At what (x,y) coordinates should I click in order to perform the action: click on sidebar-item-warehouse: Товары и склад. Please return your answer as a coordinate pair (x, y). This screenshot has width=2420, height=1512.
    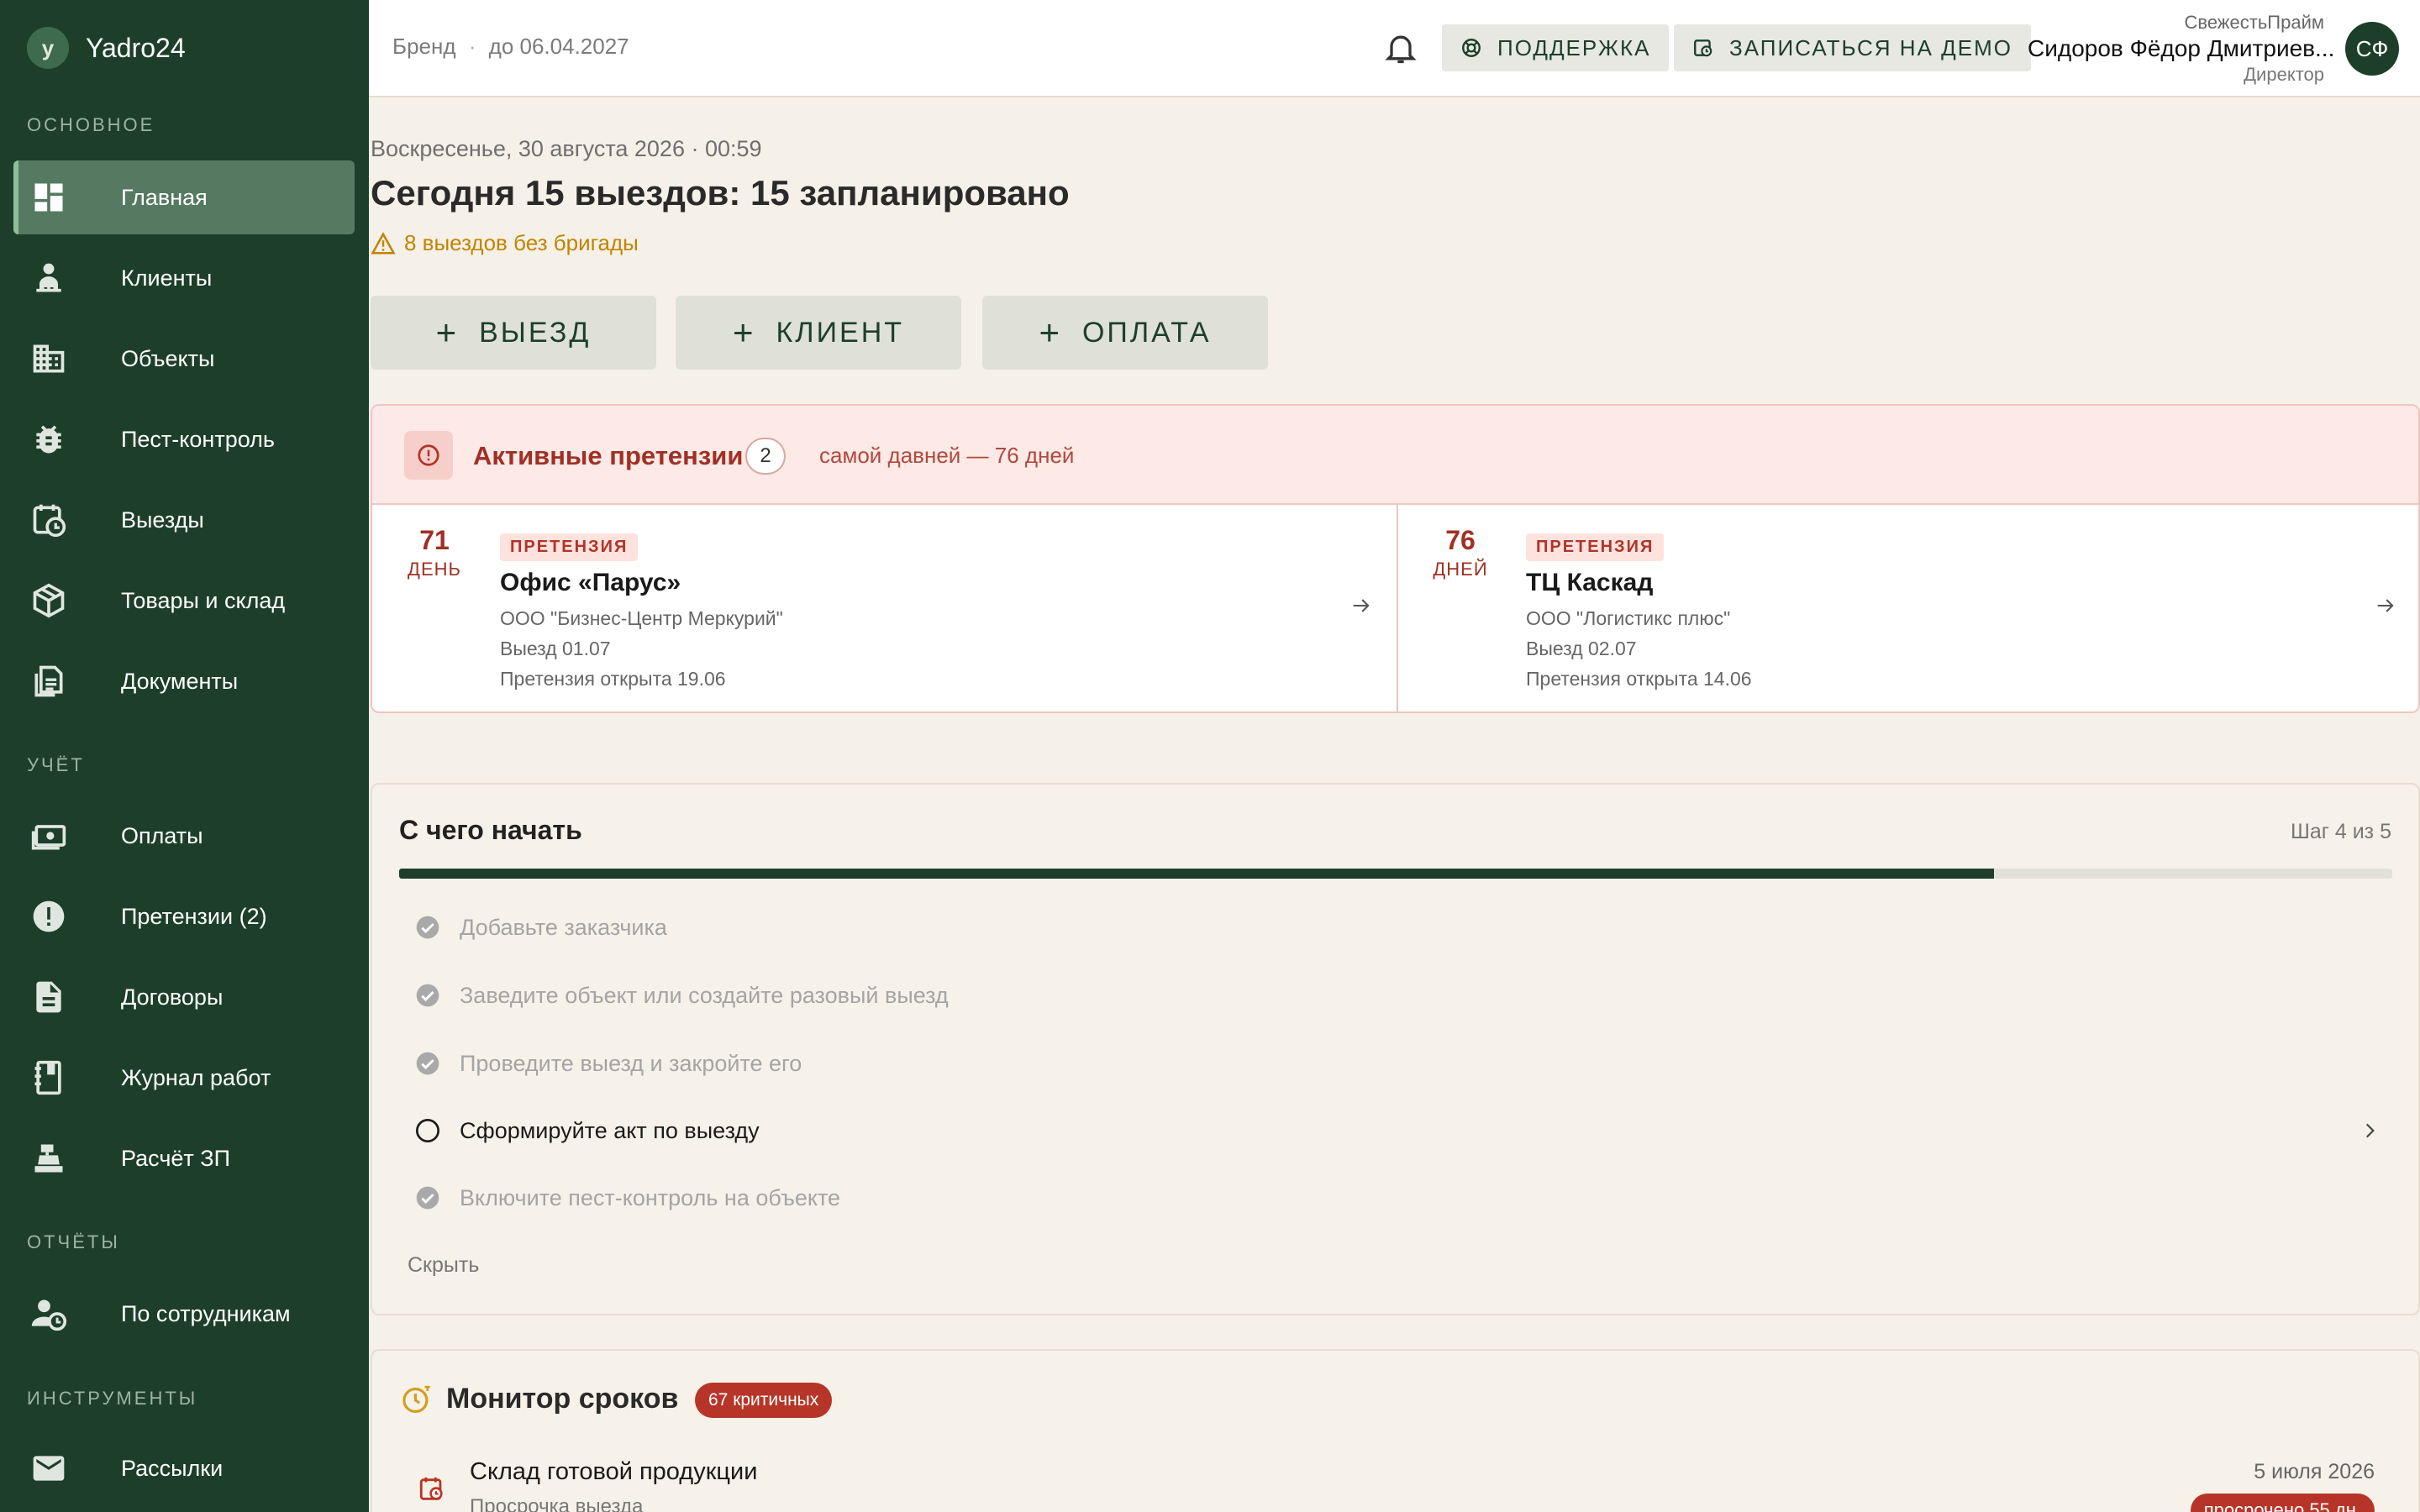
    Looking at the image, I should click on (184, 601).